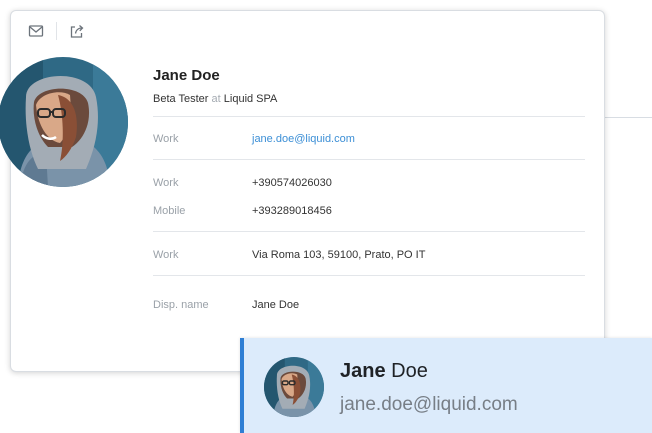 Image resolution: width=652 pixels, height=433 pixels. I want to click on background-divider, so click(628, 117).